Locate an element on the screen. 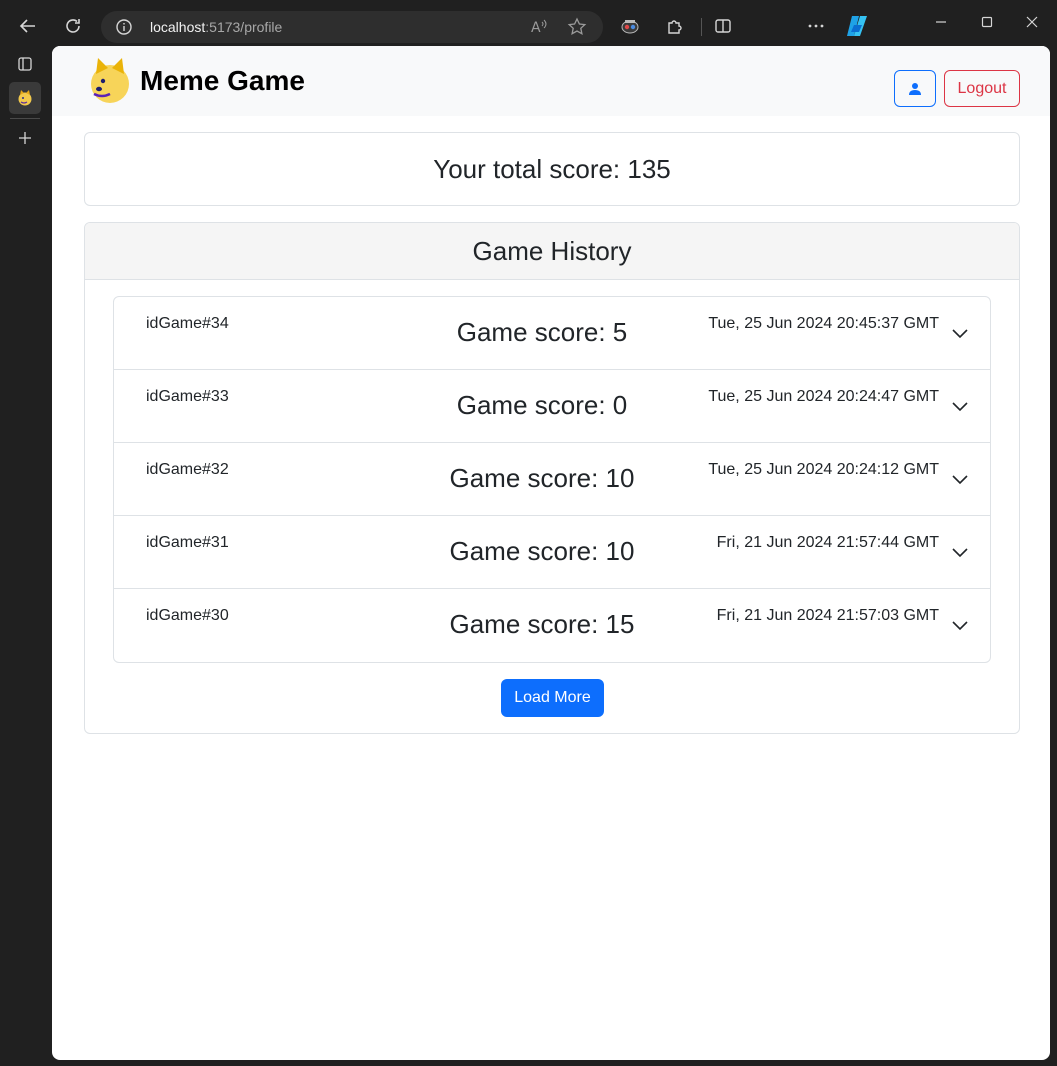 This screenshot has width=1057, height=1066. read-aloud-icon: A is located at coordinates (539, 27).